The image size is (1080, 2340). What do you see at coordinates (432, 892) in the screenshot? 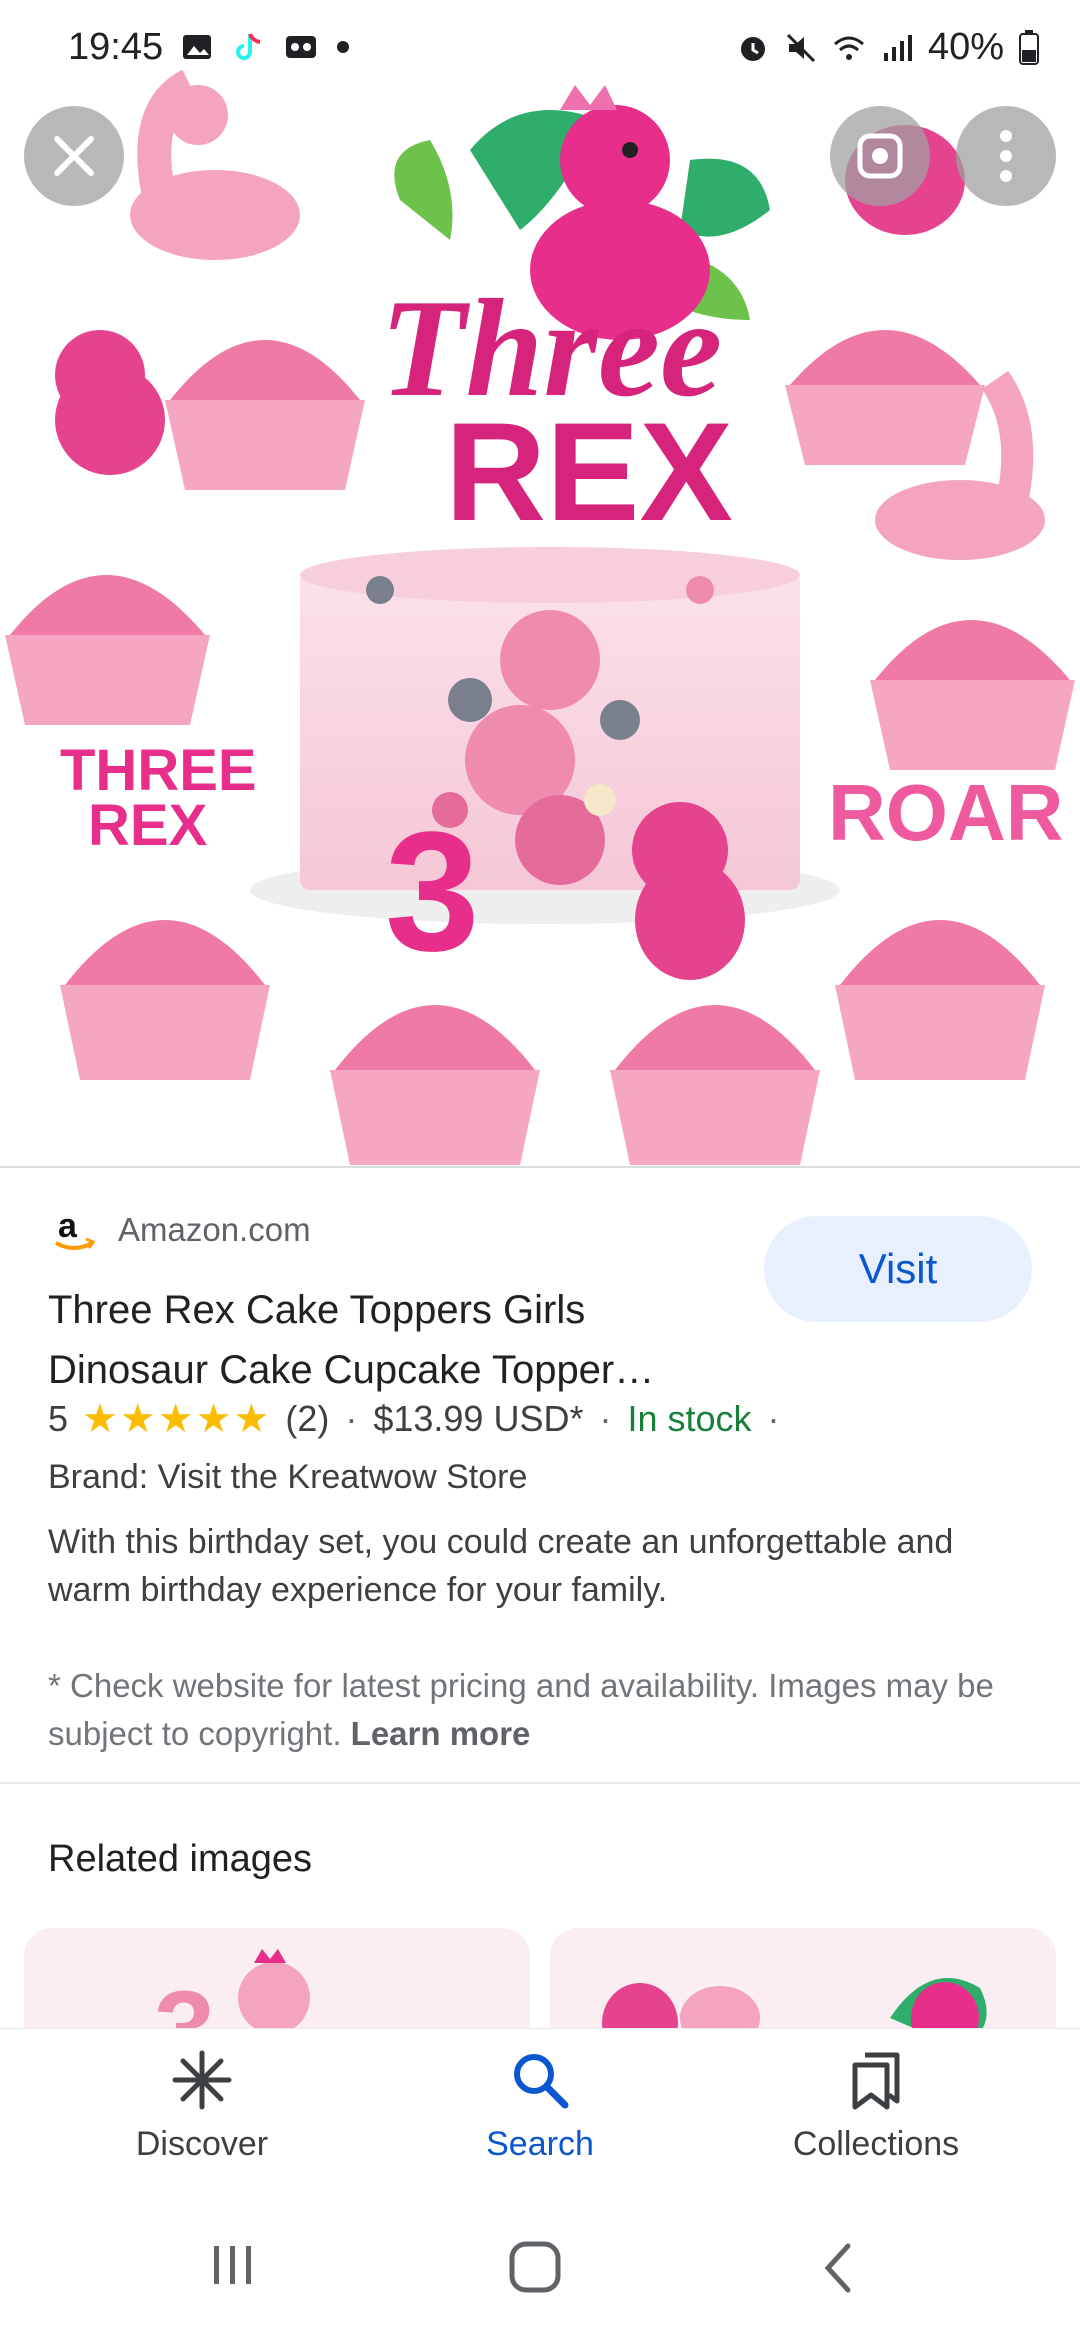
I see `number-topper: 3` at bounding box center [432, 892].